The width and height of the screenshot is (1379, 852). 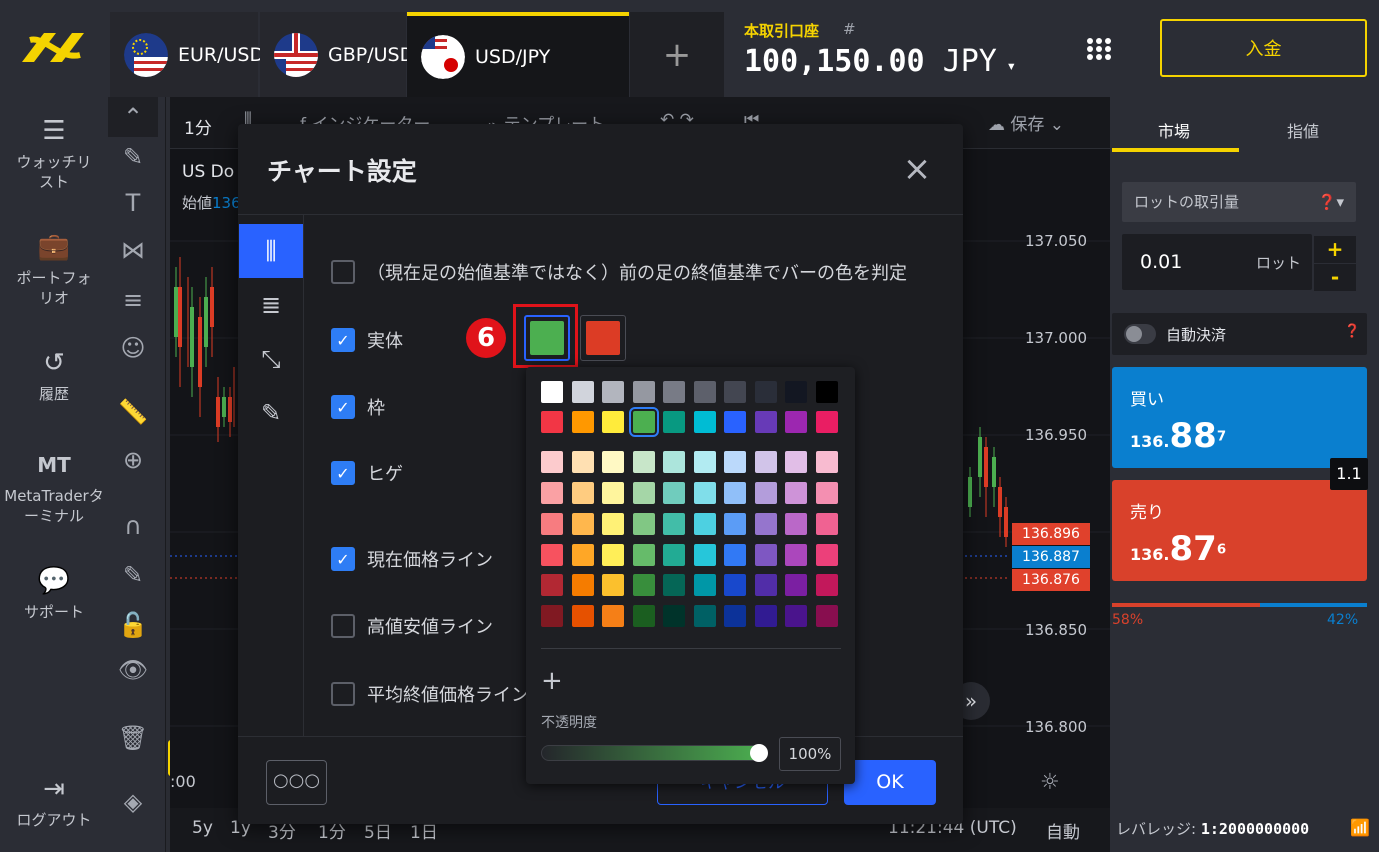 What do you see at coordinates (890, 782) in the screenshot?
I see `ok-button: OK` at bounding box center [890, 782].